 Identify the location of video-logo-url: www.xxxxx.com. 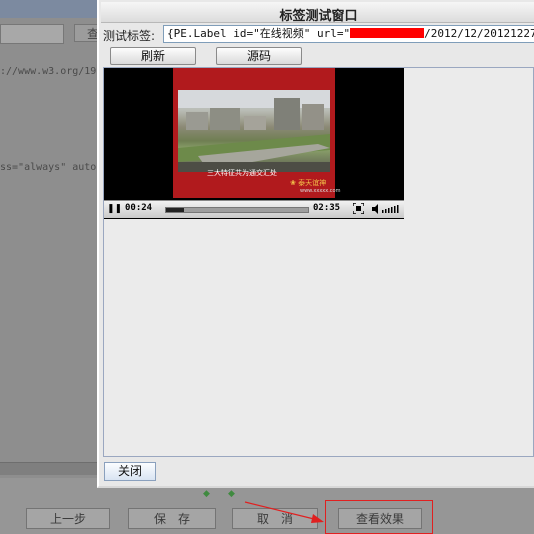
(320, 191).